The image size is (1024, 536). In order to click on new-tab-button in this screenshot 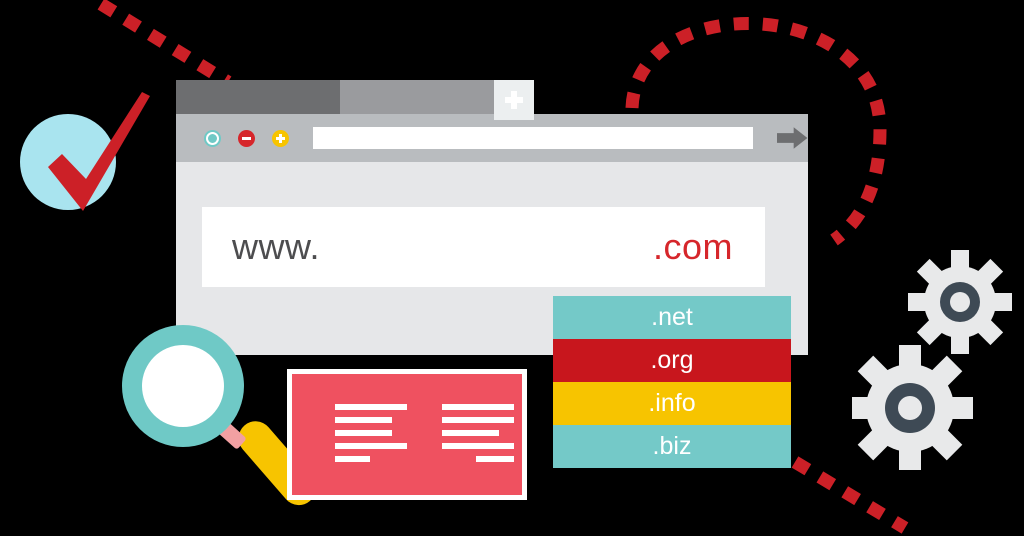, I will do `click(514, 100)`.